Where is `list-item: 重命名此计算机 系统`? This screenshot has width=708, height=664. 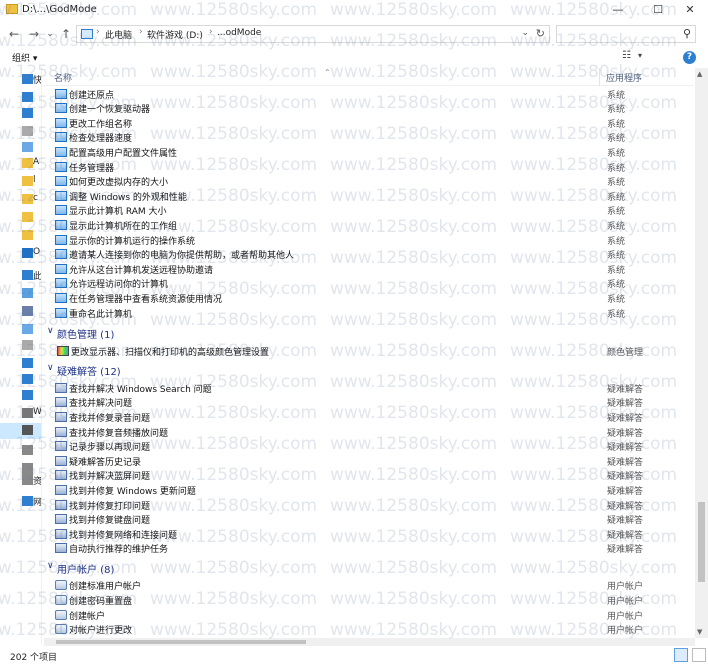
list-item: 重命名此计算机 系统 is located at coordinates (369, 313).